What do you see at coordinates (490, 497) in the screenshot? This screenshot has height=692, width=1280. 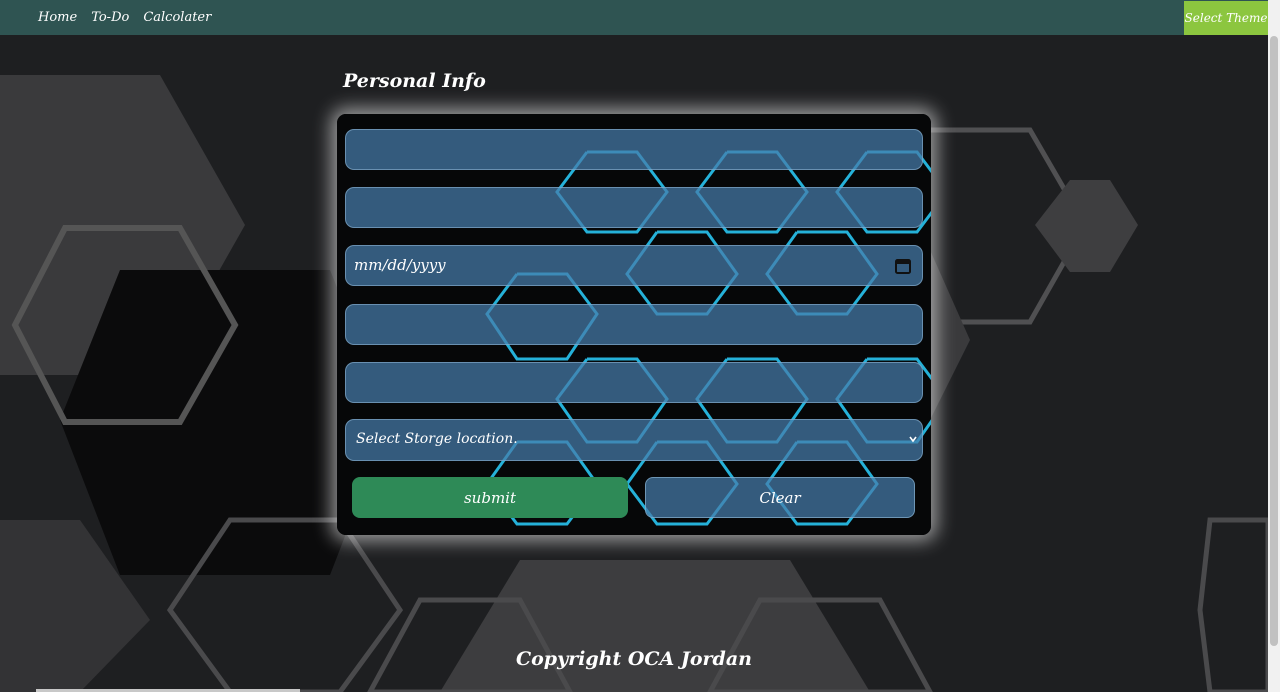 I see `submit-button: submit` at bounding box center [490, 497].